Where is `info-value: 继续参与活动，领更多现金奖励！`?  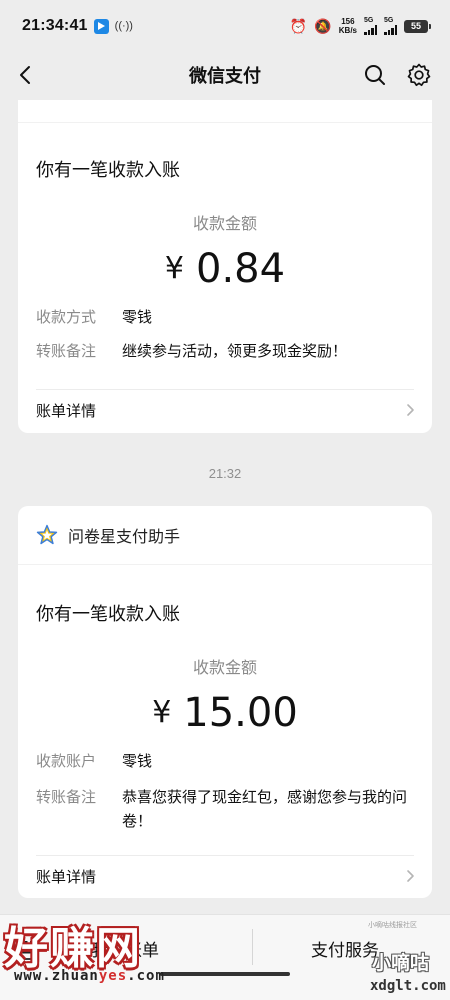
info-value: 继续参与活动，领更多现金奖励！ is located at coordinates (235, 351).